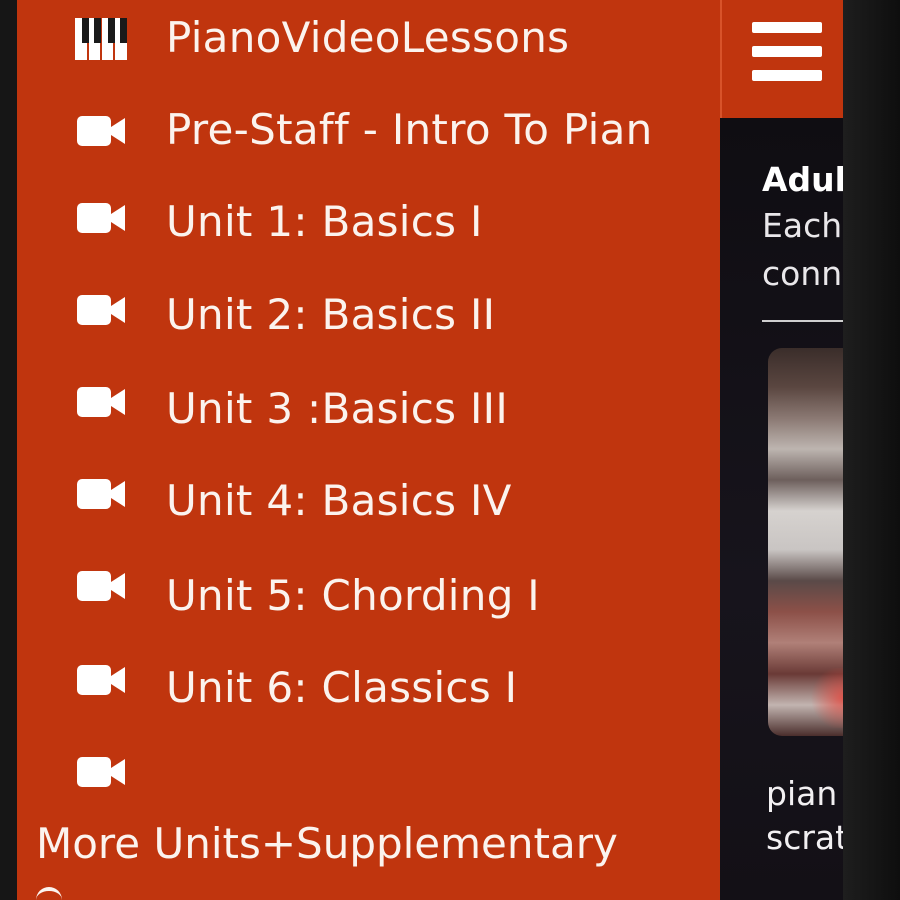 The image size is (900, 900). What do you see at coordinates (331, 314) in the screenshot?
I see `menu-label-unit-2: Unit 2: Basics II` at bounding box center [331, 314].